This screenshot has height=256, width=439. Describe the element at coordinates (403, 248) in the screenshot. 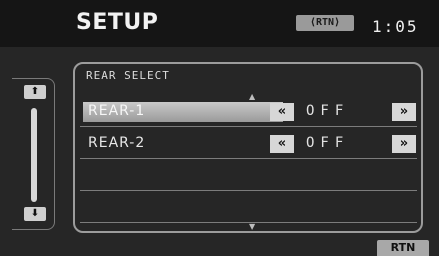

I see `return-button: RTN` at that location.